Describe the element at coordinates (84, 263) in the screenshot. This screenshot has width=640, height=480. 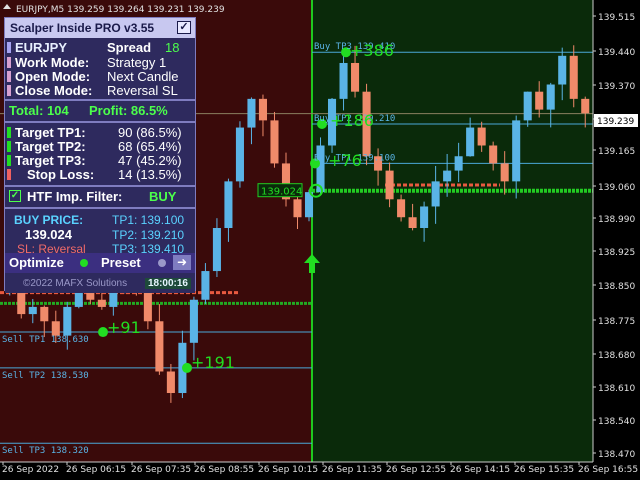
I see `optimize-status-dot` at that location.